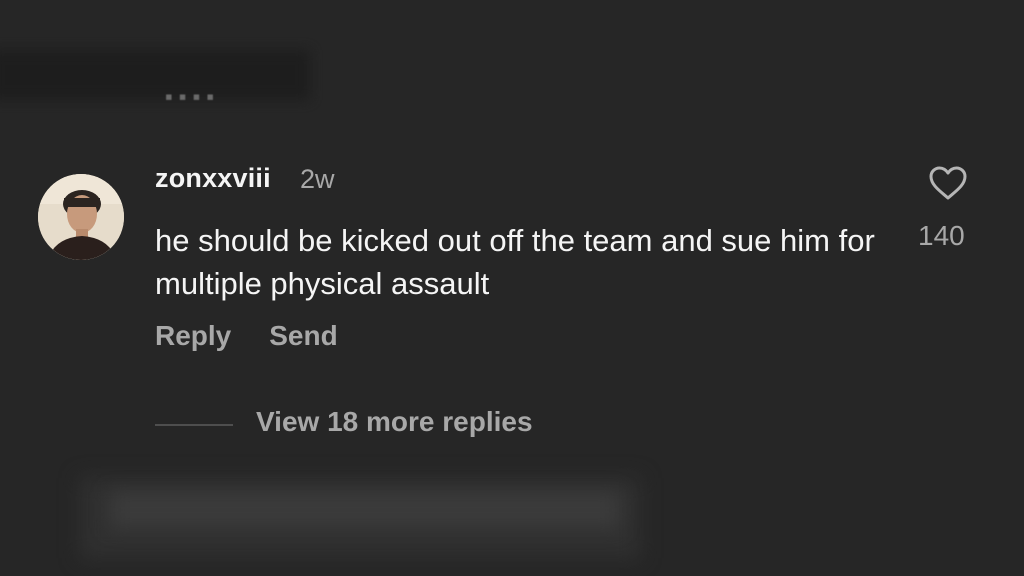 The height and width of the screenshot is (576, 1024). Describe the element at coordinates (317, 179) in the screenshot. I see `comment-timestamp: 2w` at that location.